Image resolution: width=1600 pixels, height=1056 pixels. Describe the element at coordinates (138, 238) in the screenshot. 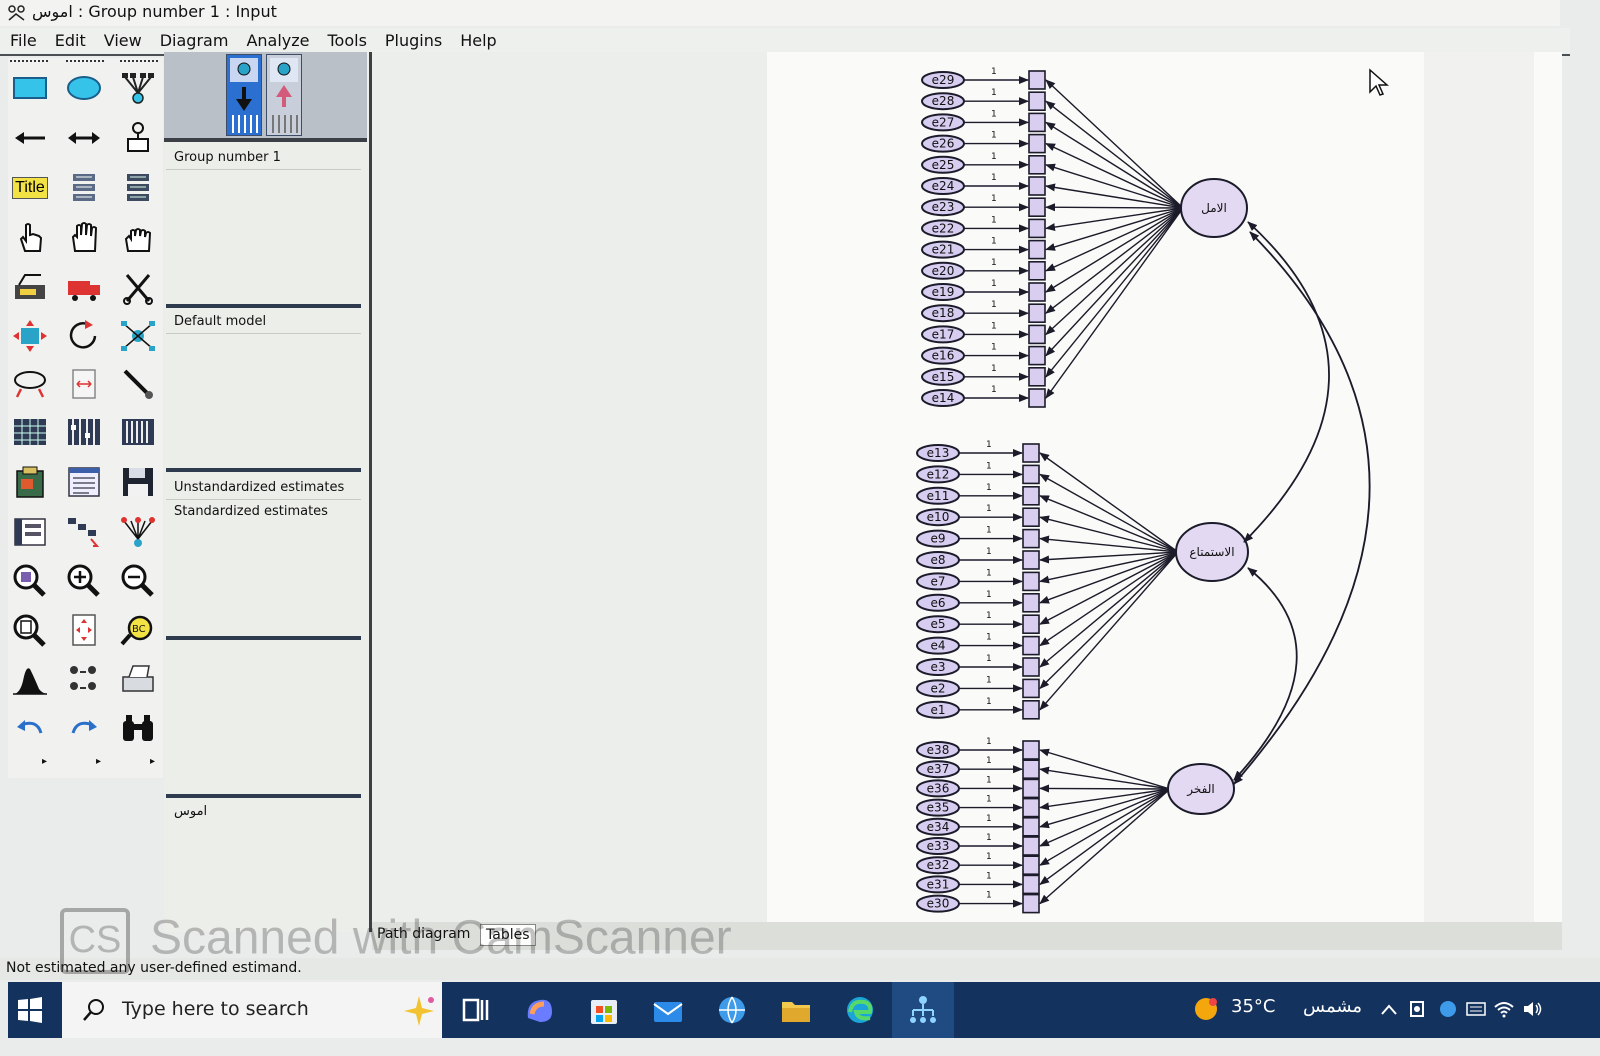

I see `deselect-all-objects-tool` at that location.